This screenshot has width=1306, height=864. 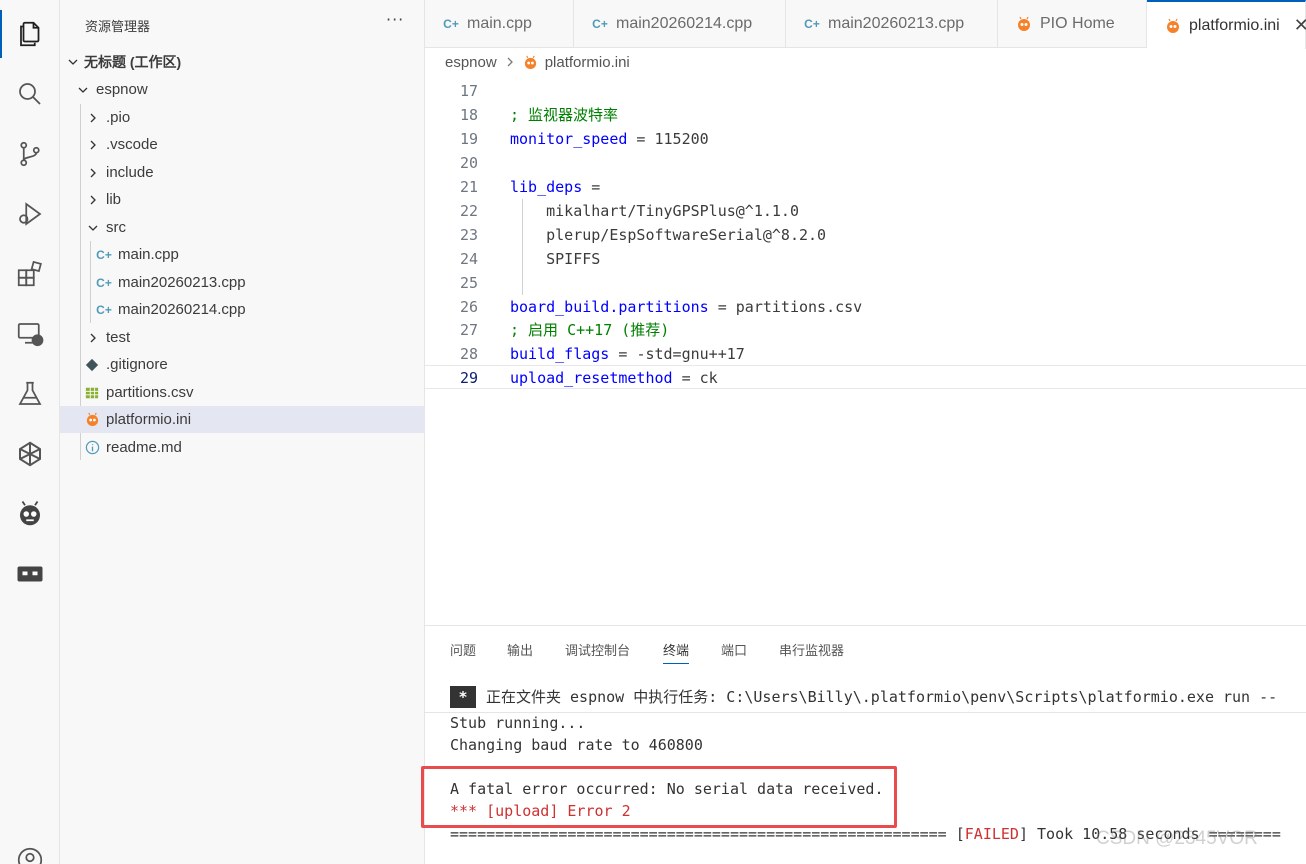 What do you see at coordinates (1234, 25) in the screenshot?
I see `tab-label: platformio.ini` at bounding box center [1234, 25].